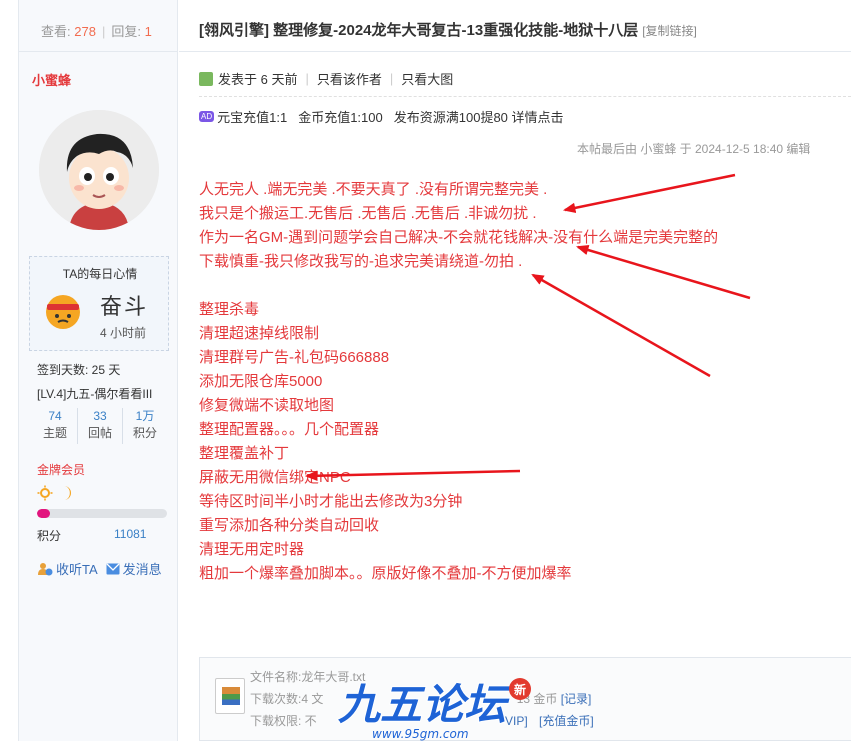 This screenshot has height=741, width=851. I want to click on content-line: 我只是个搬运工.无售后 .无售后 .无售后 .非诚勿扰 ., so click(368, 213).